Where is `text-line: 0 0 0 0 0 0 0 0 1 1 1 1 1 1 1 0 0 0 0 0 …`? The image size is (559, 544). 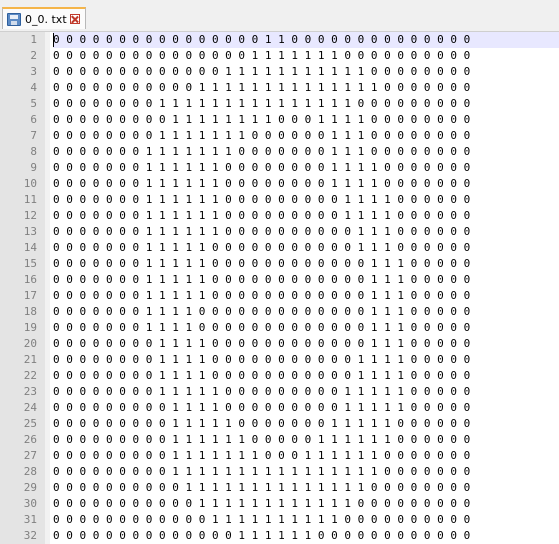 text-line: 0 0 0 0 0 0 0 0 1 1 1 1 1 1 1 0 0 0 0 0 … is located at coordinates (306, 136).